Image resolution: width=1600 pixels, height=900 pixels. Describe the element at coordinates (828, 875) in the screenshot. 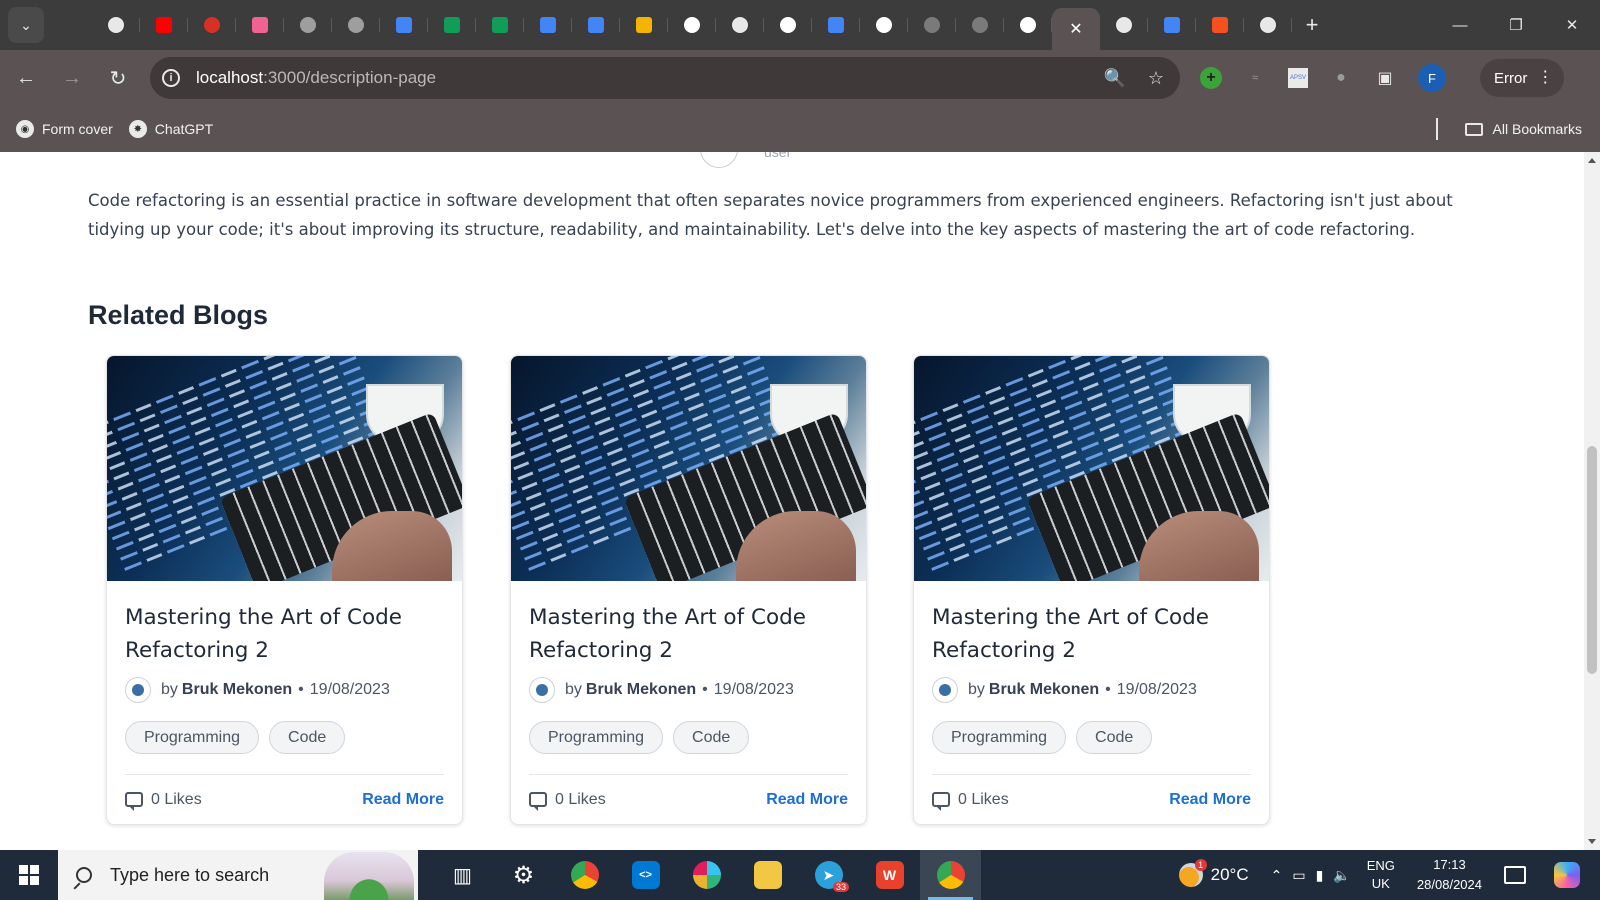

I see `taskbar-app: ➤ 33` at that location.